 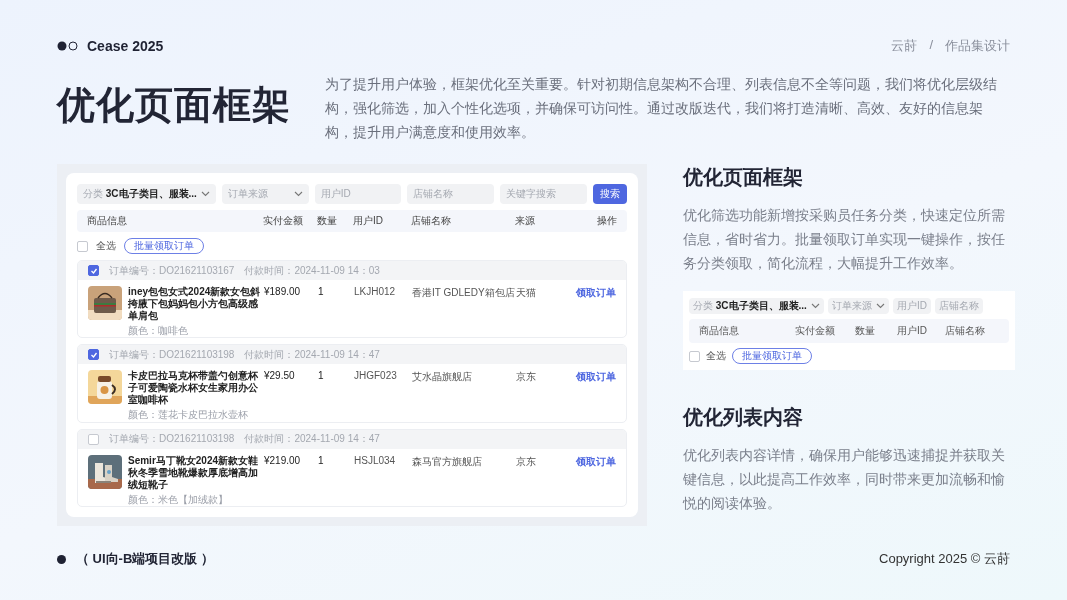 What do you see at coordinates (743, 417) in the screenshot?
I see `section-title: 优化列表内容` at bounding box center [743, 417].